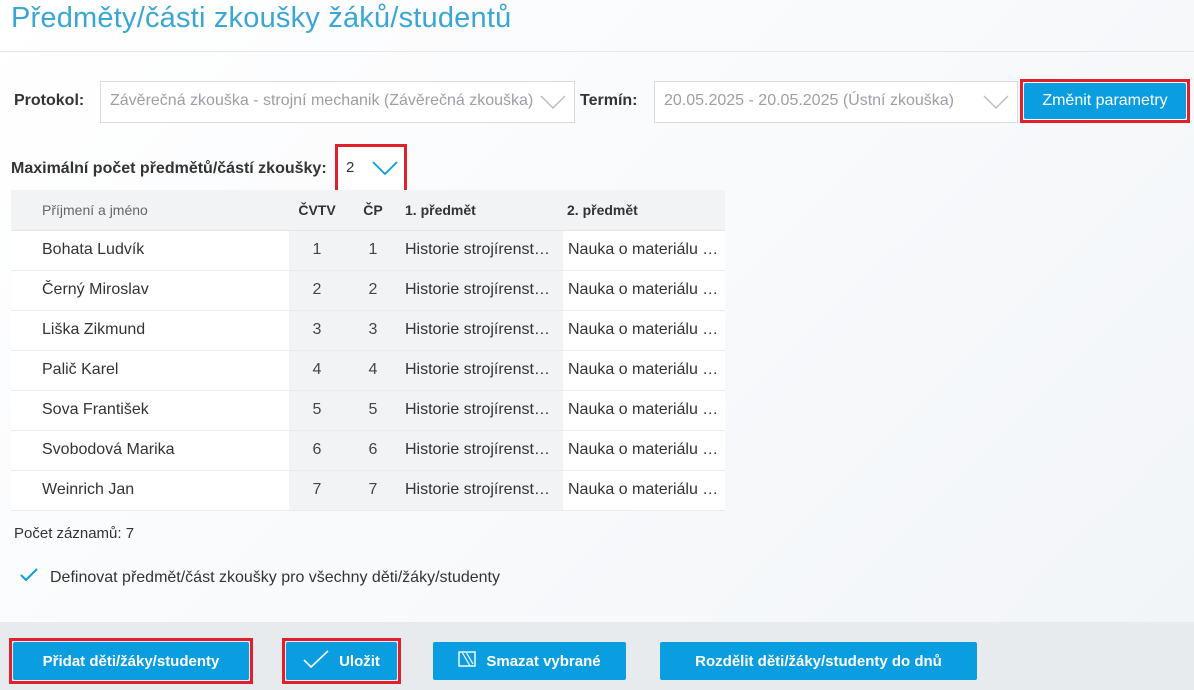 The height and width of the screenshot is (690, 1194). Describe the element at coordinates (150, 250) in the screenshot. I see `student-name: Bohata Ludvík` at that location.